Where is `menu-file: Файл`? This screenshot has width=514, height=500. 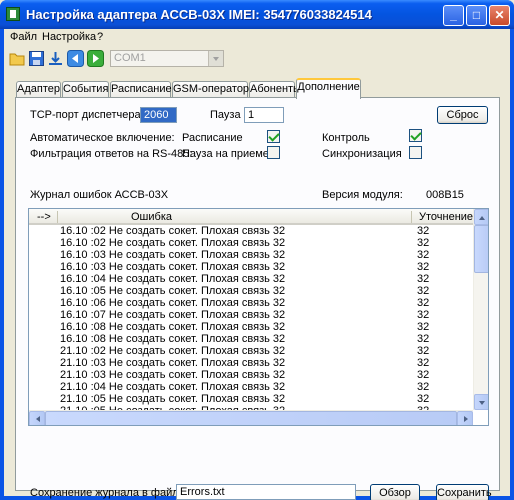
menu-file: Файл is located at coordinates (23, 37).